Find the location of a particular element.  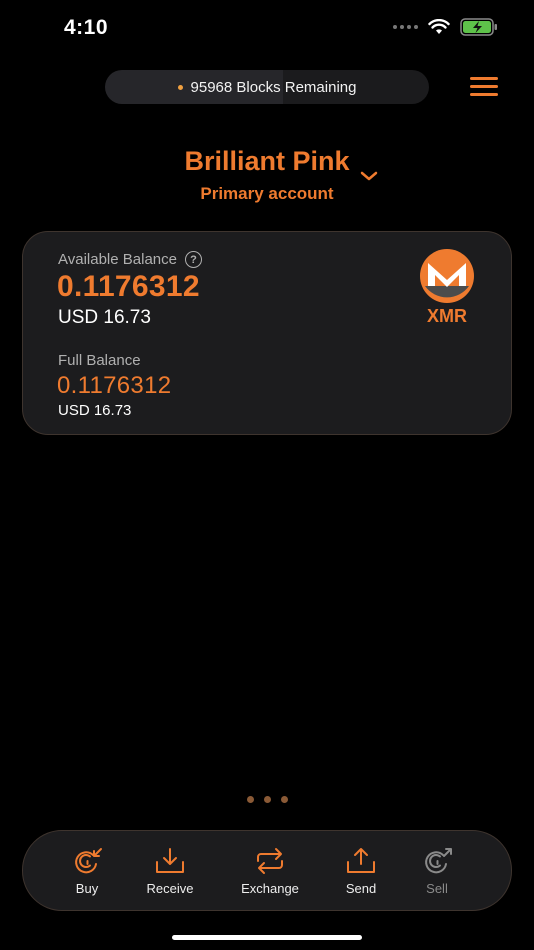

full-balance-usd: USD 16.73 is located at coordinates (95, 410).